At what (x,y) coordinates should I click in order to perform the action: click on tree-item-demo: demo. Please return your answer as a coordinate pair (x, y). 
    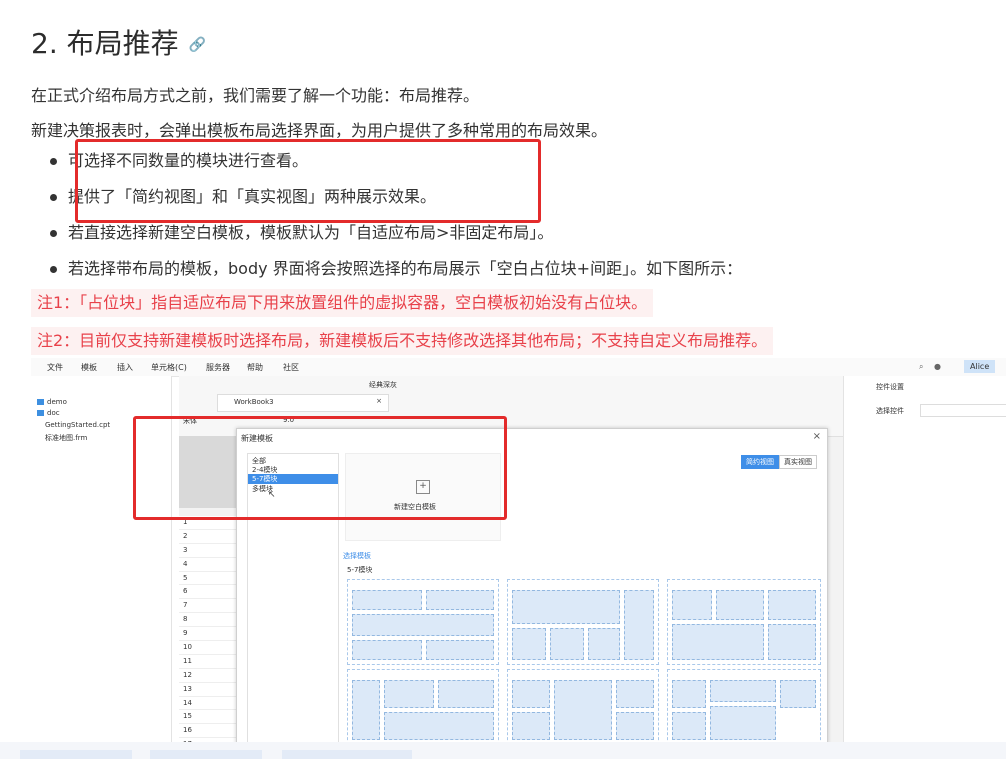
    Looking at the image, I should click on (52, 402).